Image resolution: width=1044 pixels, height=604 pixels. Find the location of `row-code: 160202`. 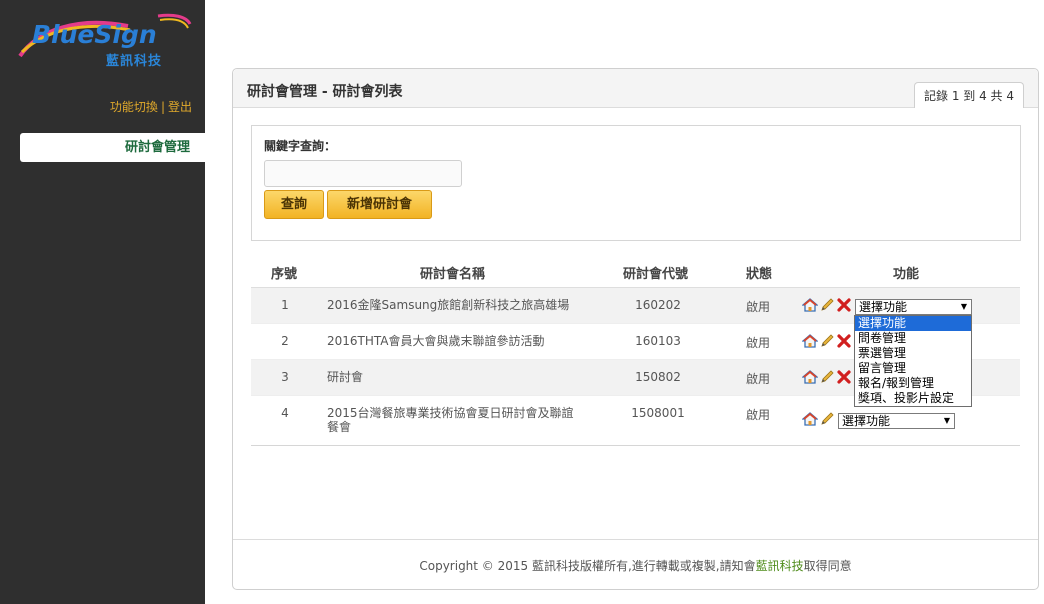

row-code: 160202 is located at coordinates (658, 305).